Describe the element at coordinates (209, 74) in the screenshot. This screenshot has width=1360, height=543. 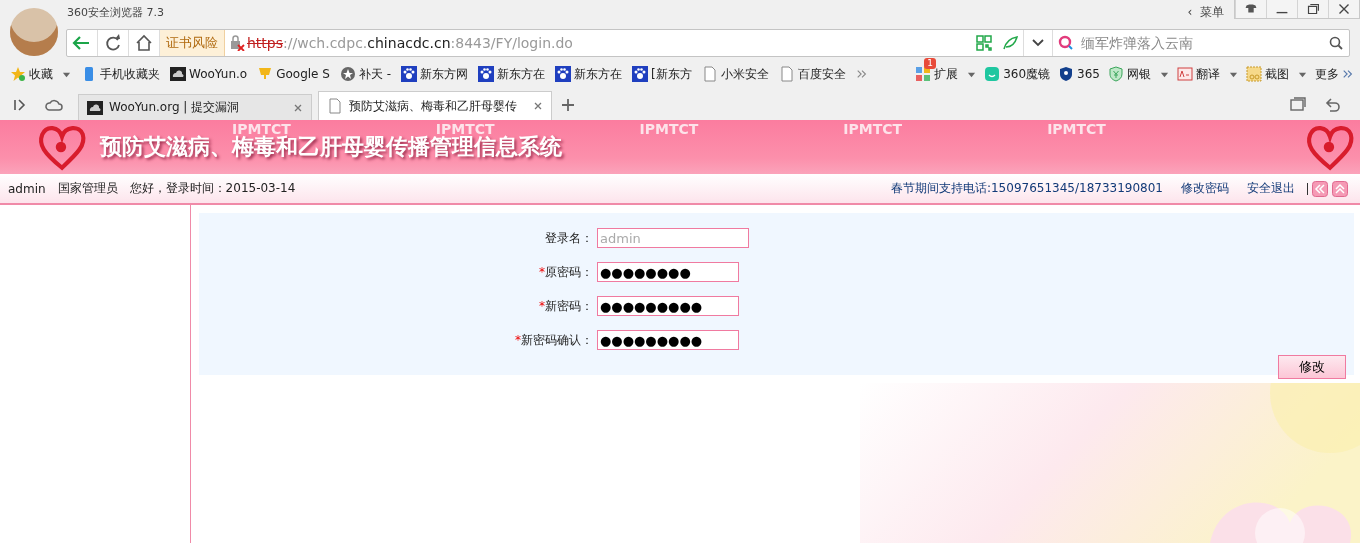
I see `bookmark-item: WooYun.o` at that location.